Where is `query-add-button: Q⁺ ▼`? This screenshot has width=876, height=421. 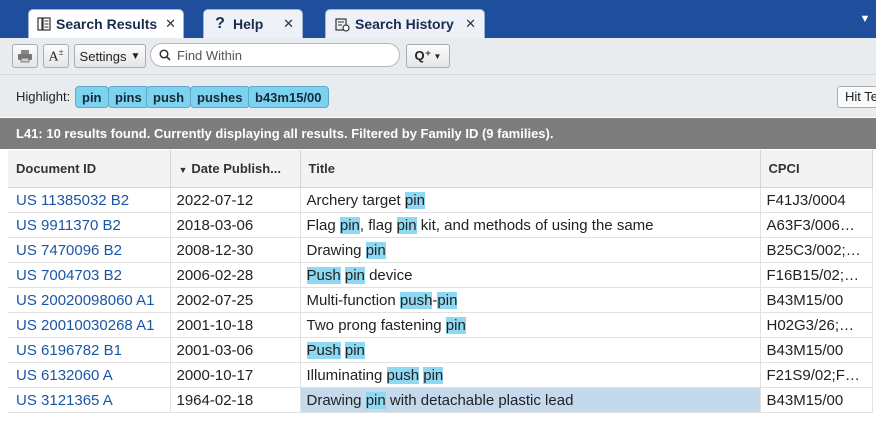
query-add-button: Q⁺ ▼ is located at coordinates (428, 56).